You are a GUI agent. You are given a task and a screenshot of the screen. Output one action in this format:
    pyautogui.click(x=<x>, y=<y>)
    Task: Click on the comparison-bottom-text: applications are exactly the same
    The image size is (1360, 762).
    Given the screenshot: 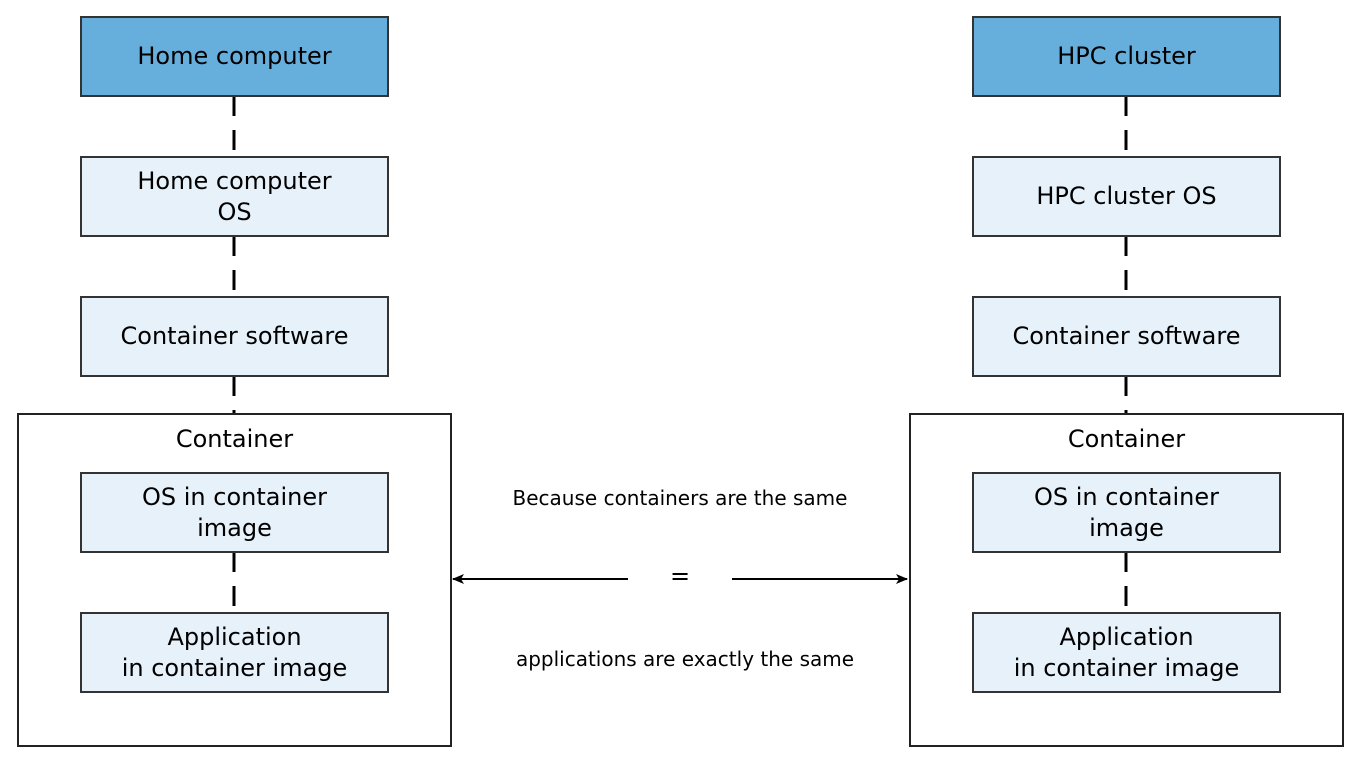 What is the action you would take?
    pyautogui.click(x=685, y=659)
    